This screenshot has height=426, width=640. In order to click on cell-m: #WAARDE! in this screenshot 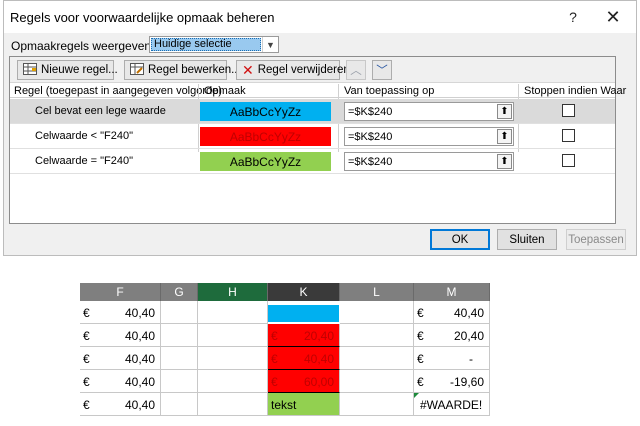, I will do `click(452, 404)`.